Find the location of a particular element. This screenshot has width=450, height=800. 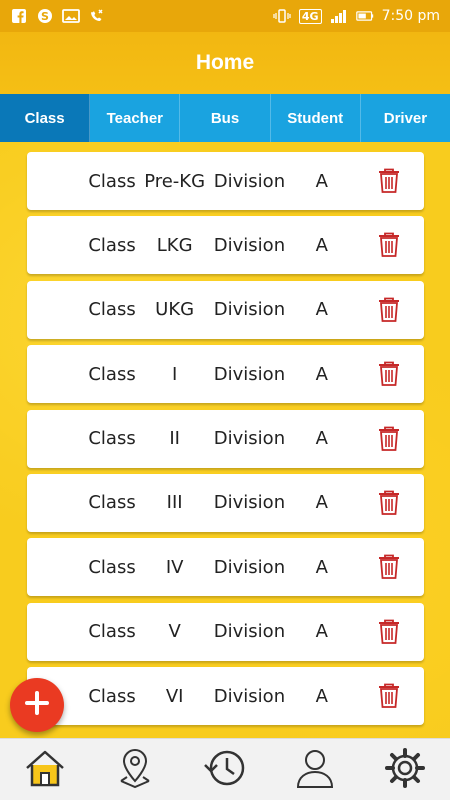

class-name: Pre-KG is located at coordinates (175, 181).